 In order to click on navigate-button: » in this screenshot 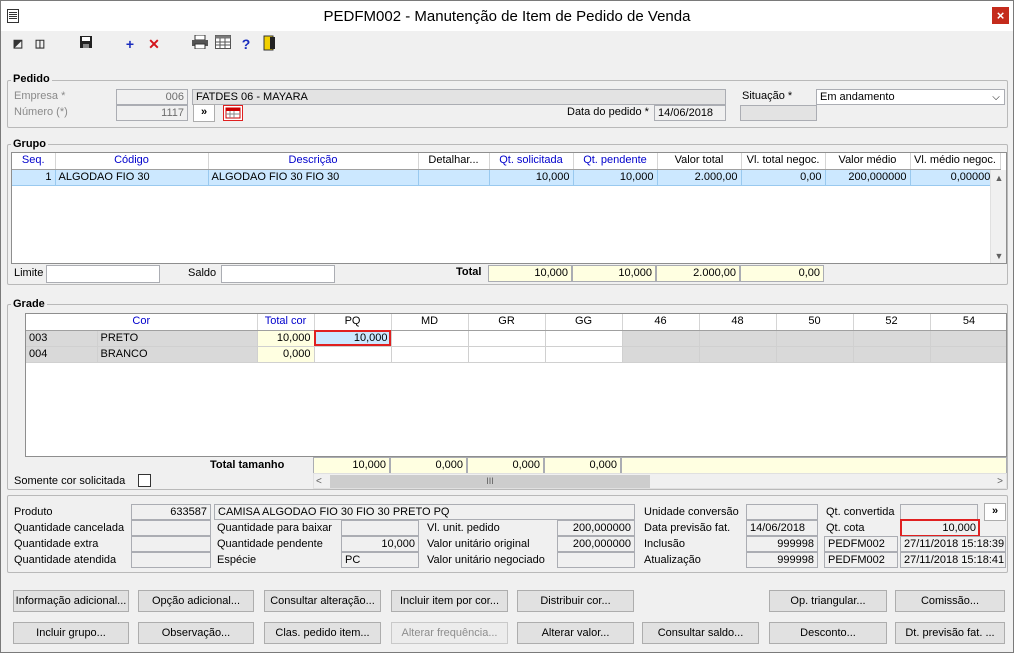, I will do `click(204, 113)`.